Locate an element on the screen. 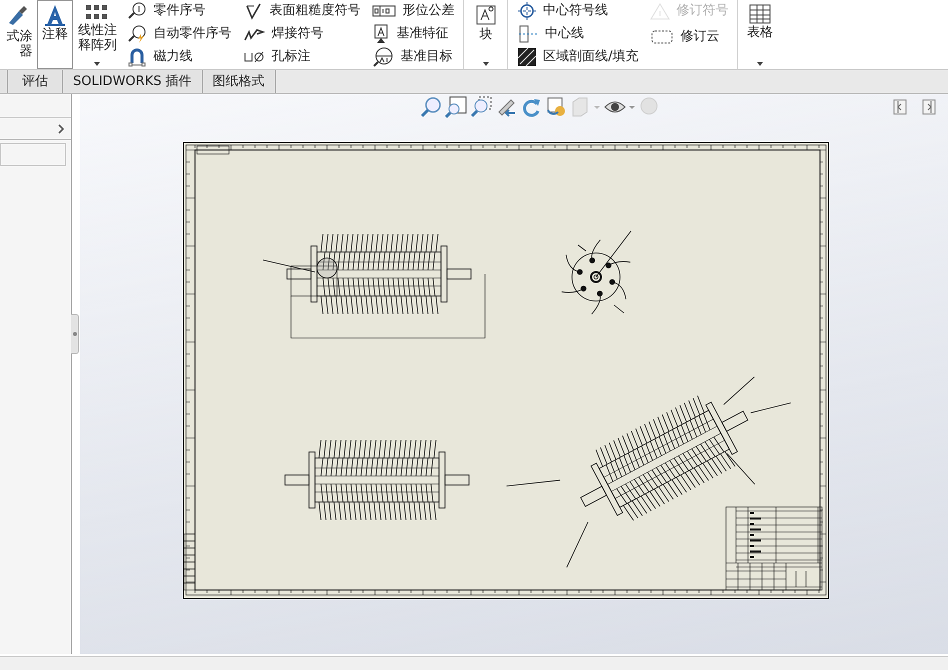  ribbon-button: 线性注释阵列 is located at coordinates (97, 34).